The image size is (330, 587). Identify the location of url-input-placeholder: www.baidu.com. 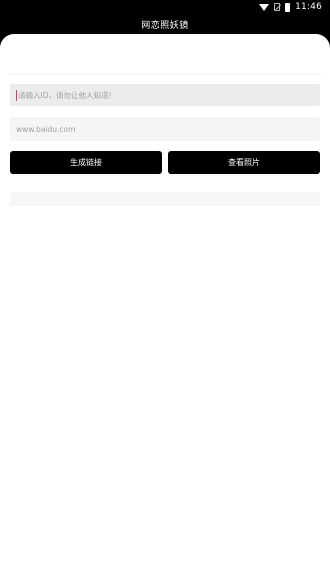
(46, 129).